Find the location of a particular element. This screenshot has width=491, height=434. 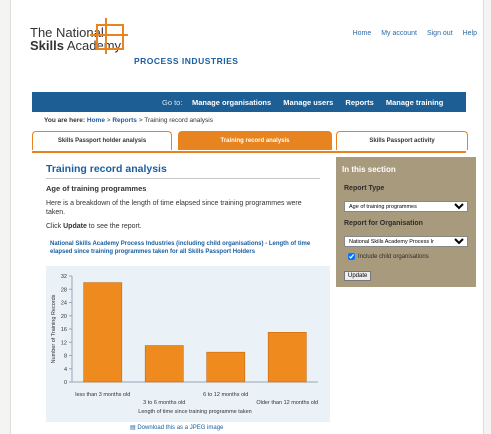

include-children-row: Include child organisations is located at coordinates (388, 256).